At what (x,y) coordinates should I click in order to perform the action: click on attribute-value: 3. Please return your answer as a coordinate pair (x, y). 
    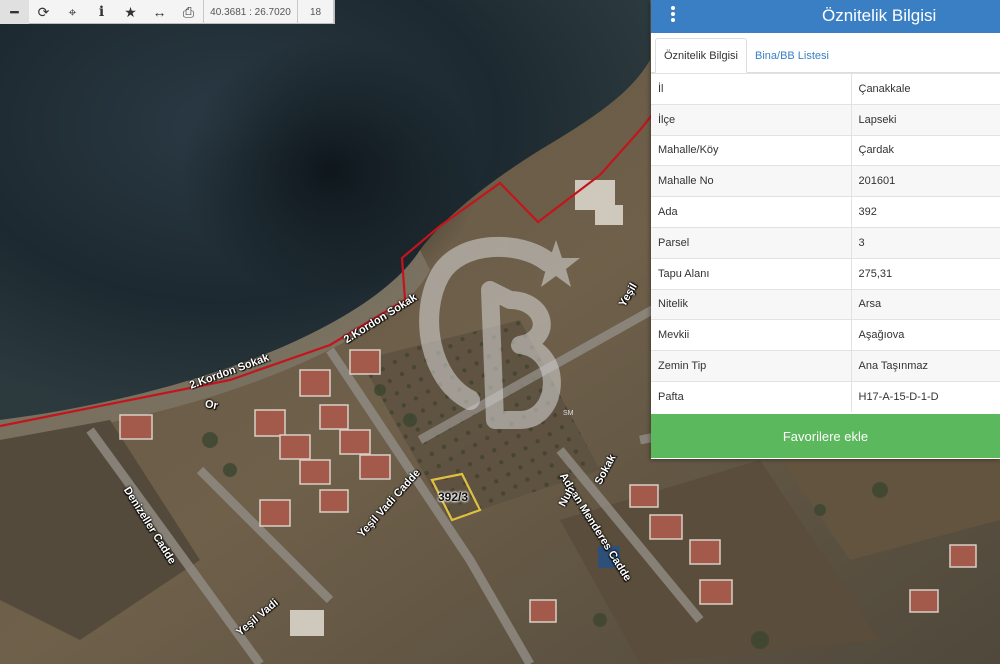
    Looking at the image, I should click on (925, 242).